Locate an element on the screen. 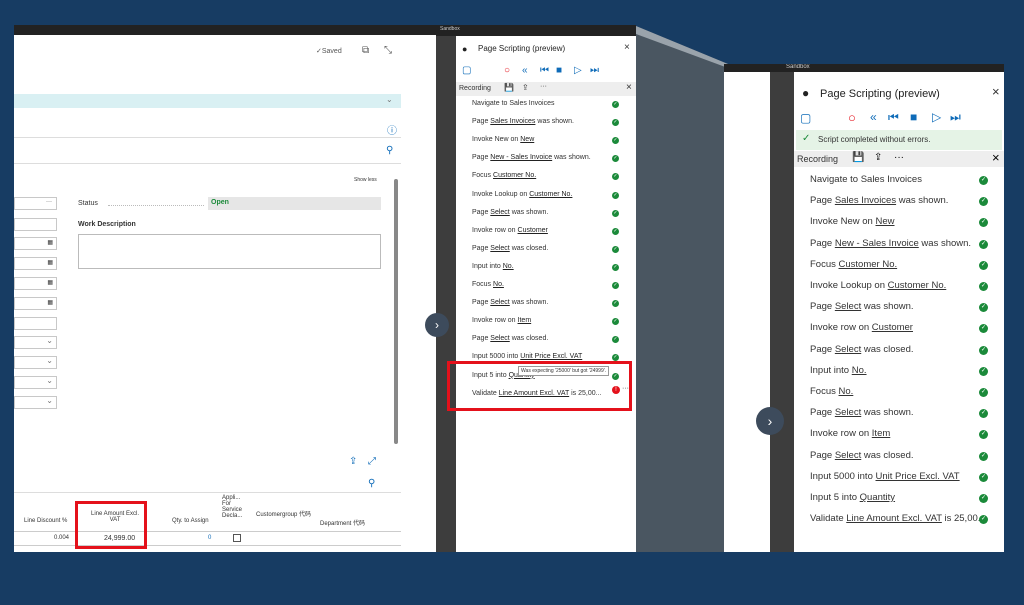 The height and width of the screenshot is (605, 1024). step-link: Line Amount Excl. VAT is located at coordinates (894, 518).